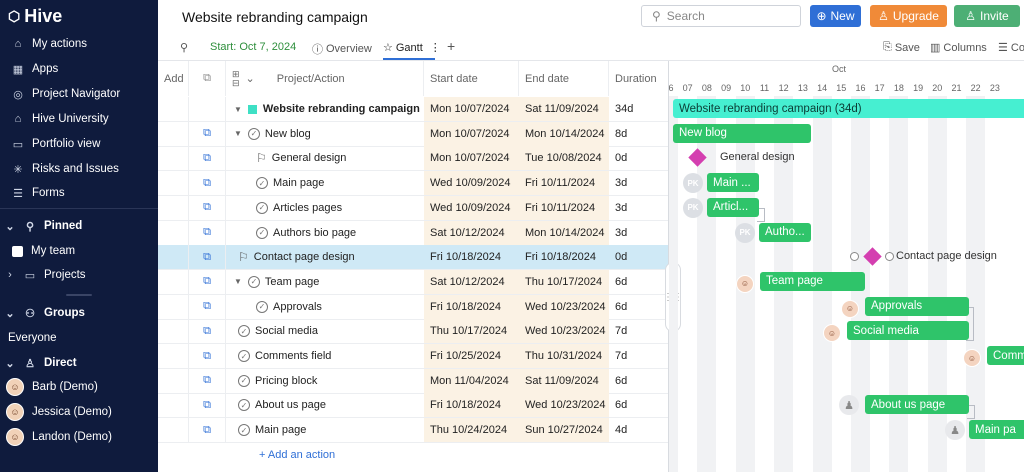 The height and width of the screenshot is (472, 1024). I want to click on start-date-cell: Wed 10/09/2024, so click(471, 183).